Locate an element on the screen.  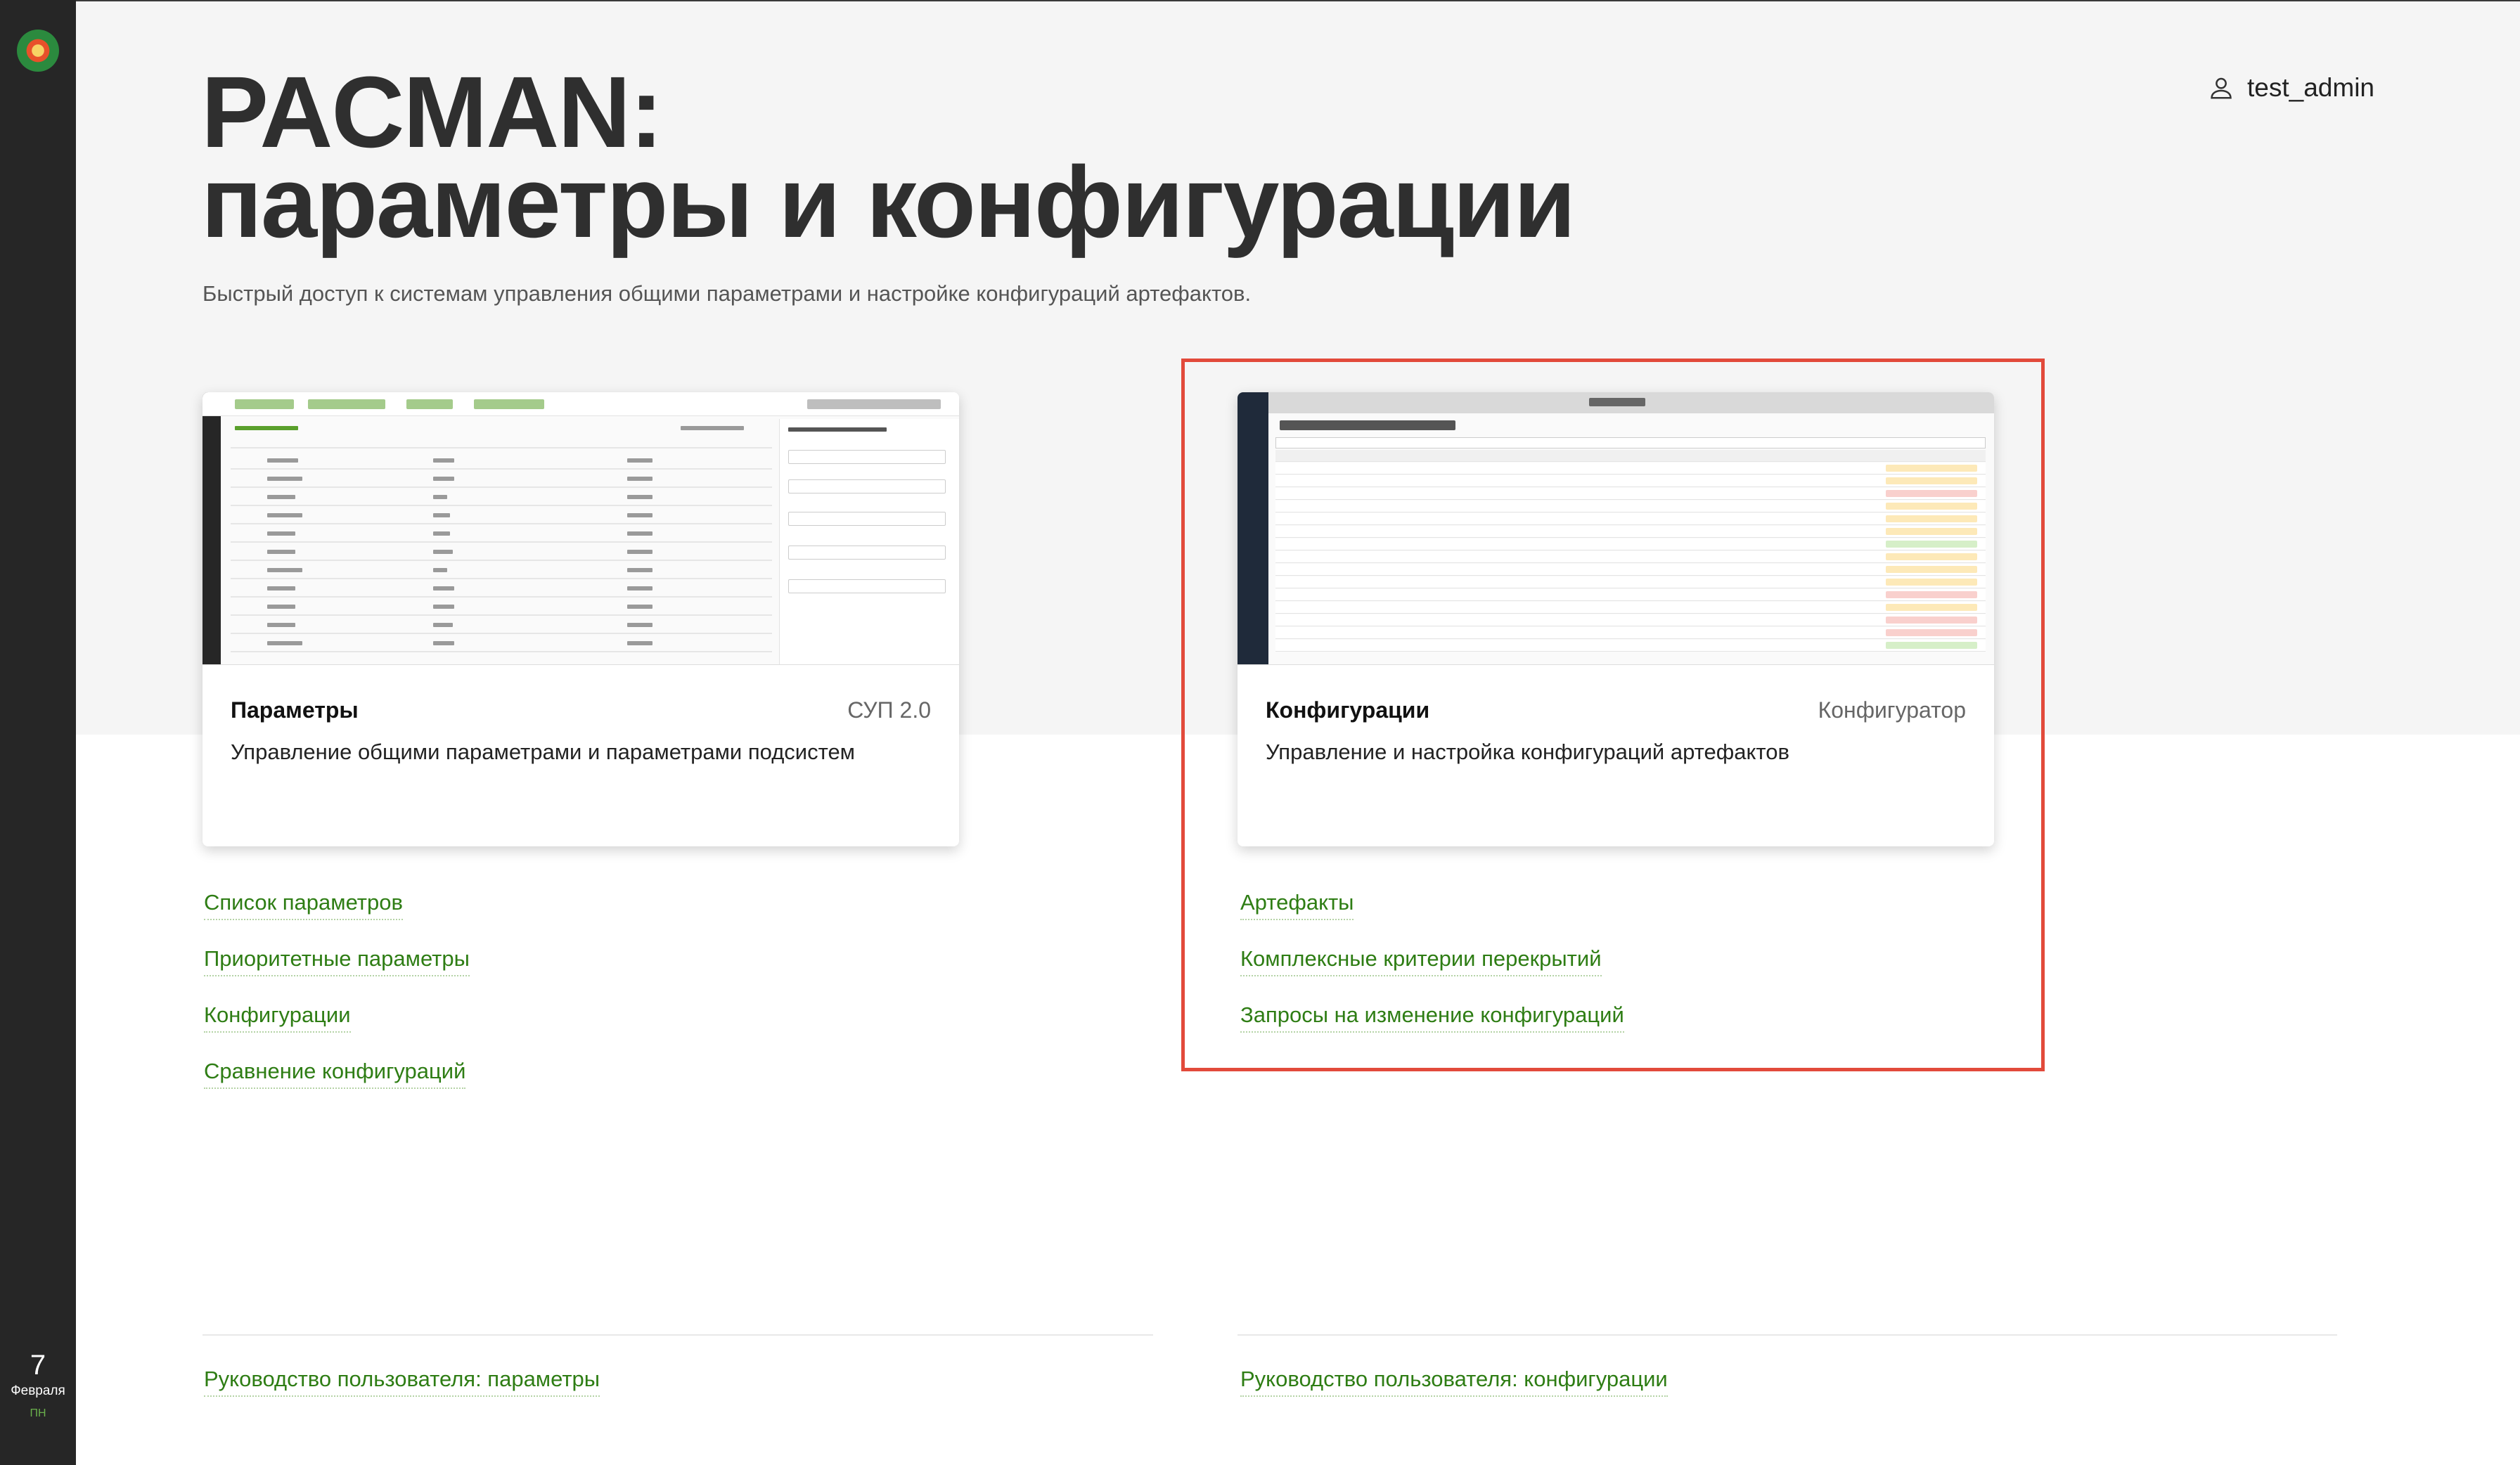
card-configurations-preview is located at coordinates (1616, 528).